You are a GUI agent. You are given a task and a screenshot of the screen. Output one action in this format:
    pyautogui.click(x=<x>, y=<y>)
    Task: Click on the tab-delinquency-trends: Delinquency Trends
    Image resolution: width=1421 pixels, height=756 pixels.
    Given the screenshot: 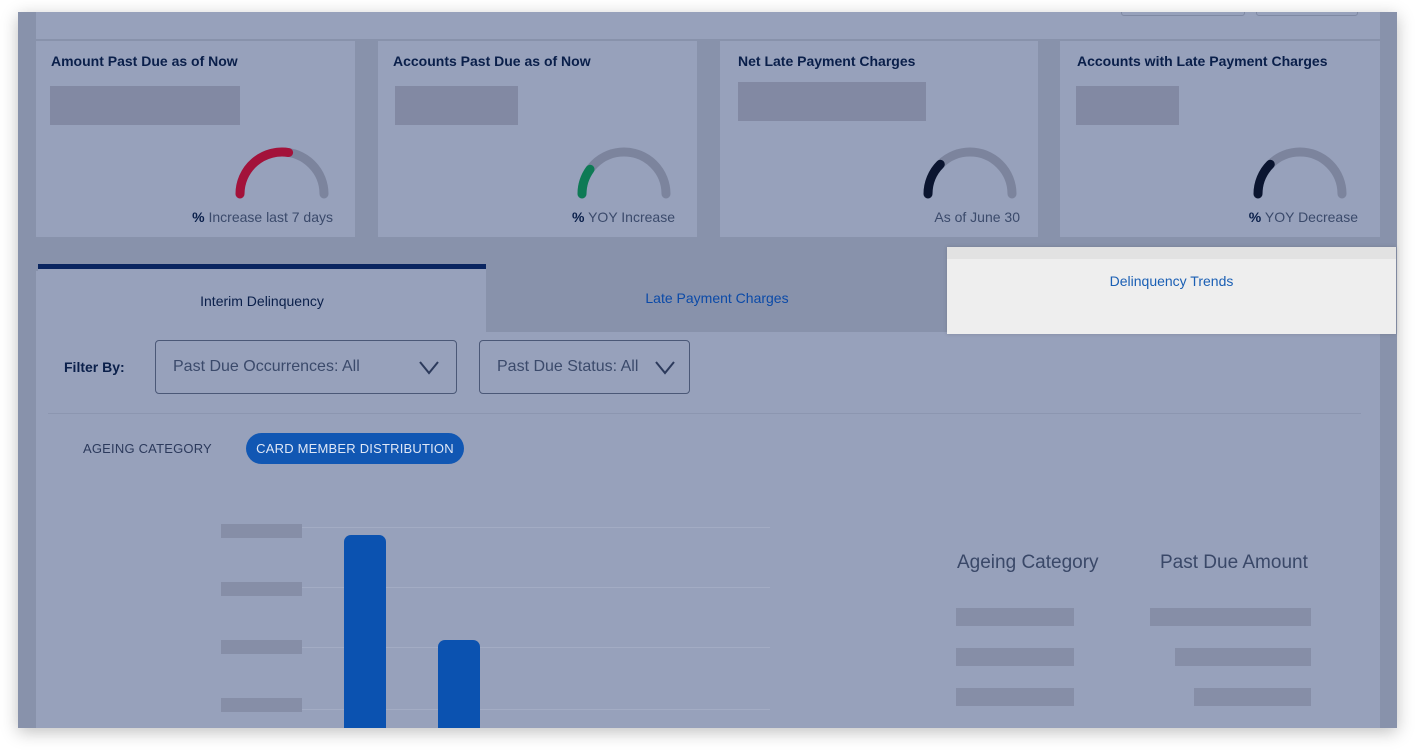 What is the action you would take?
    pyautogui.click(x=1171, y=290)
    